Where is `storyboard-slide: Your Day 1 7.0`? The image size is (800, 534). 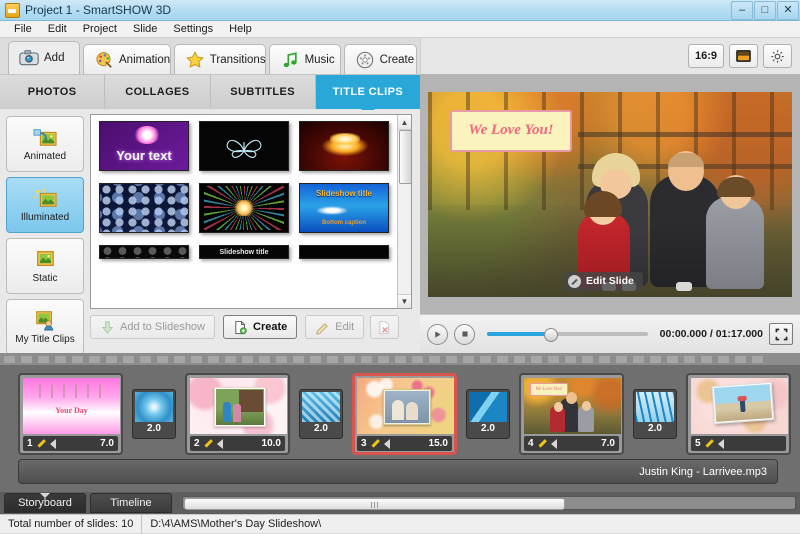
storyboard-slide: Your Day 1 7.0 is located at coordinates (70, 414).